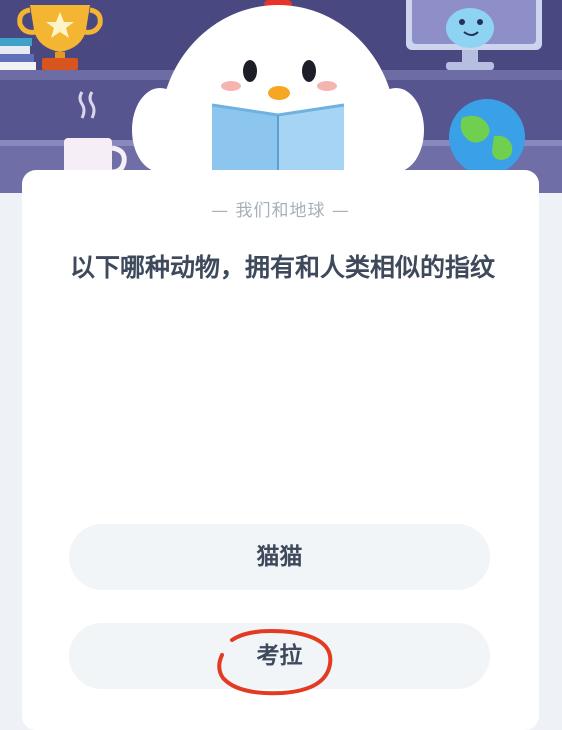  I want to click on books-icon, so click(18, 54).